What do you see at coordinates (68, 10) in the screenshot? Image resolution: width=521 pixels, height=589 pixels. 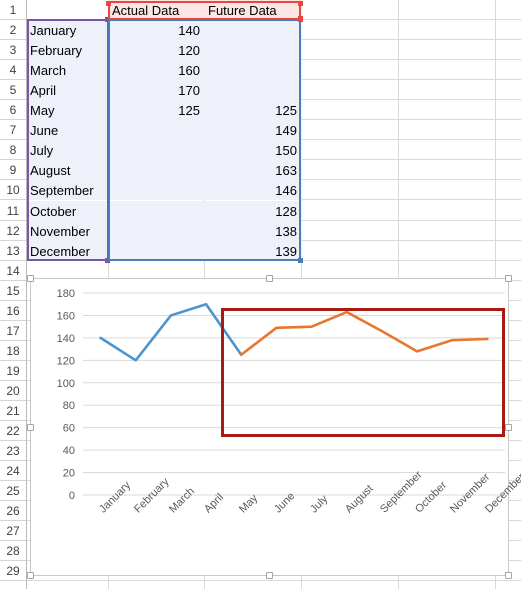 I see `cell-a1` at bounding box center [68, 10].